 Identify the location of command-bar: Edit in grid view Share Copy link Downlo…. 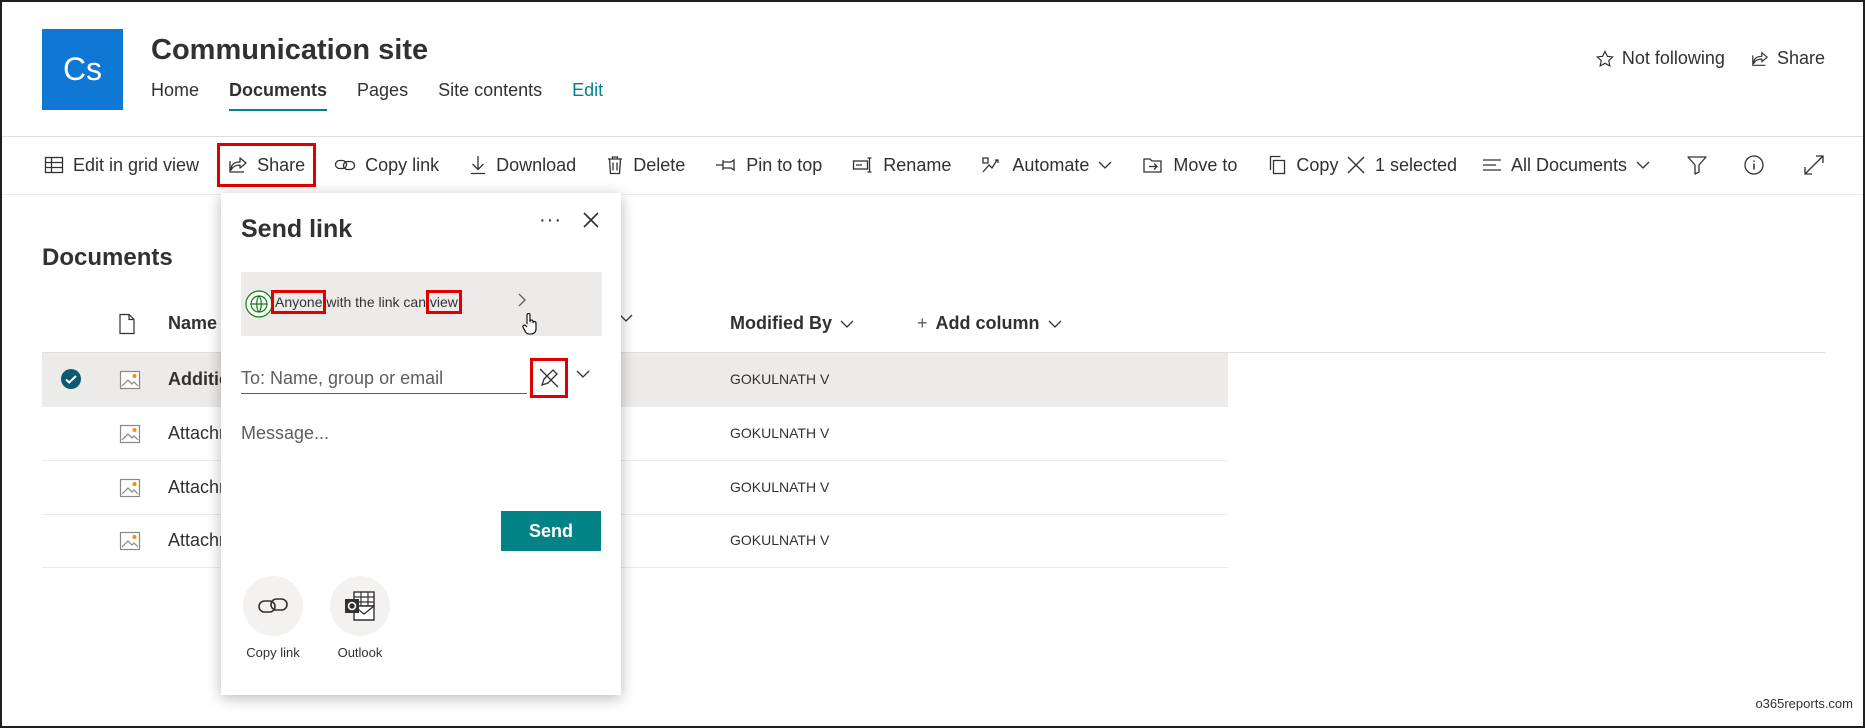
(706, 165).